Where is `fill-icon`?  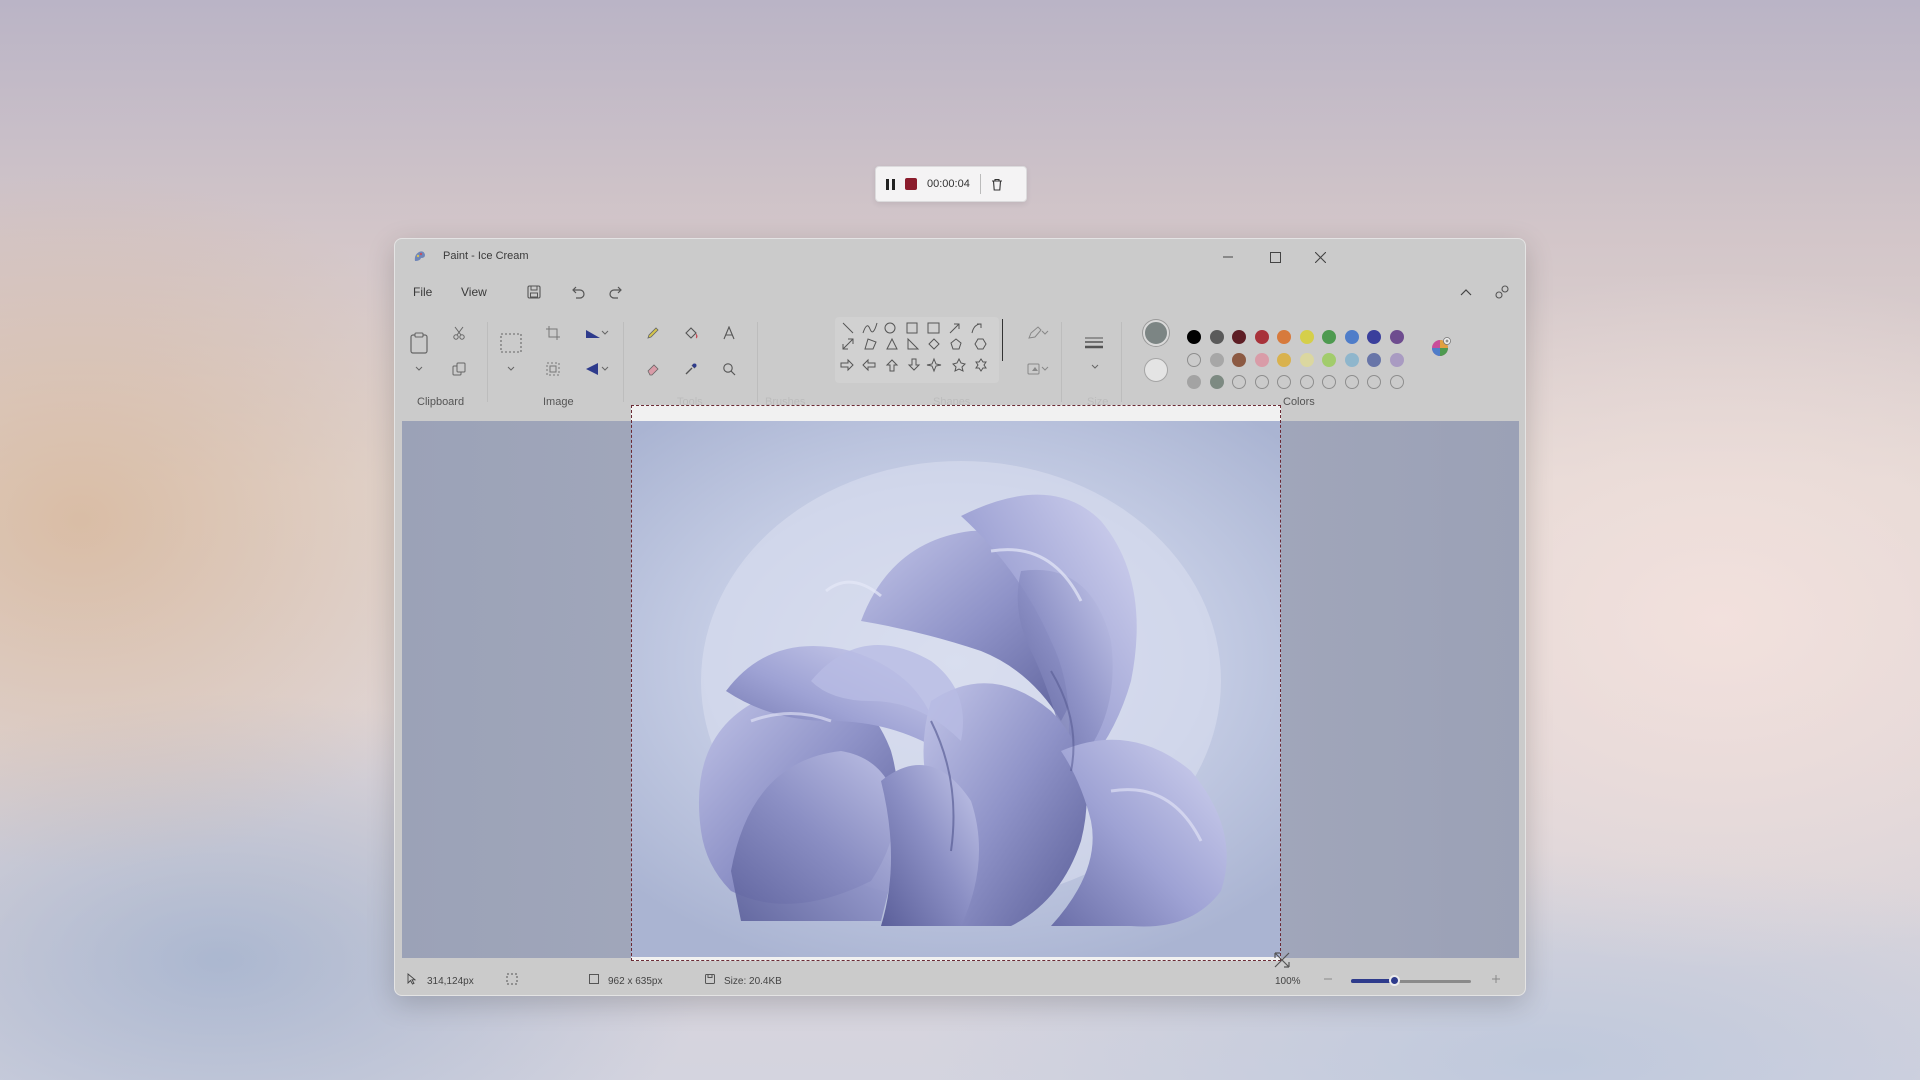
fill-icon is located at coordinates (691, 333).